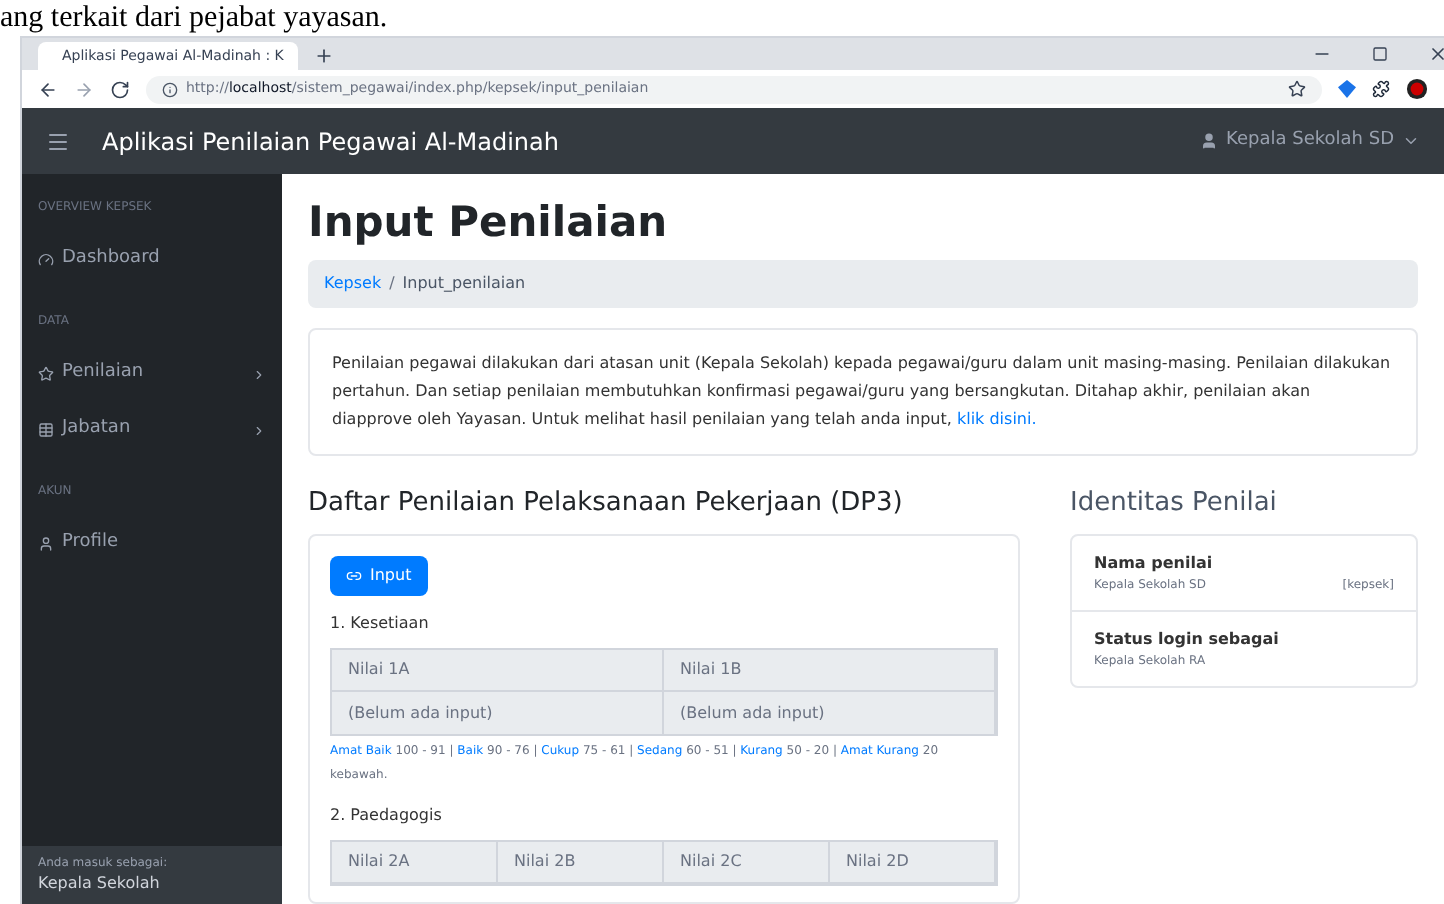  What do you see at coordinates (354, 576) in the screenshot?
I see `link-icon` at bounding box center [354, 576].